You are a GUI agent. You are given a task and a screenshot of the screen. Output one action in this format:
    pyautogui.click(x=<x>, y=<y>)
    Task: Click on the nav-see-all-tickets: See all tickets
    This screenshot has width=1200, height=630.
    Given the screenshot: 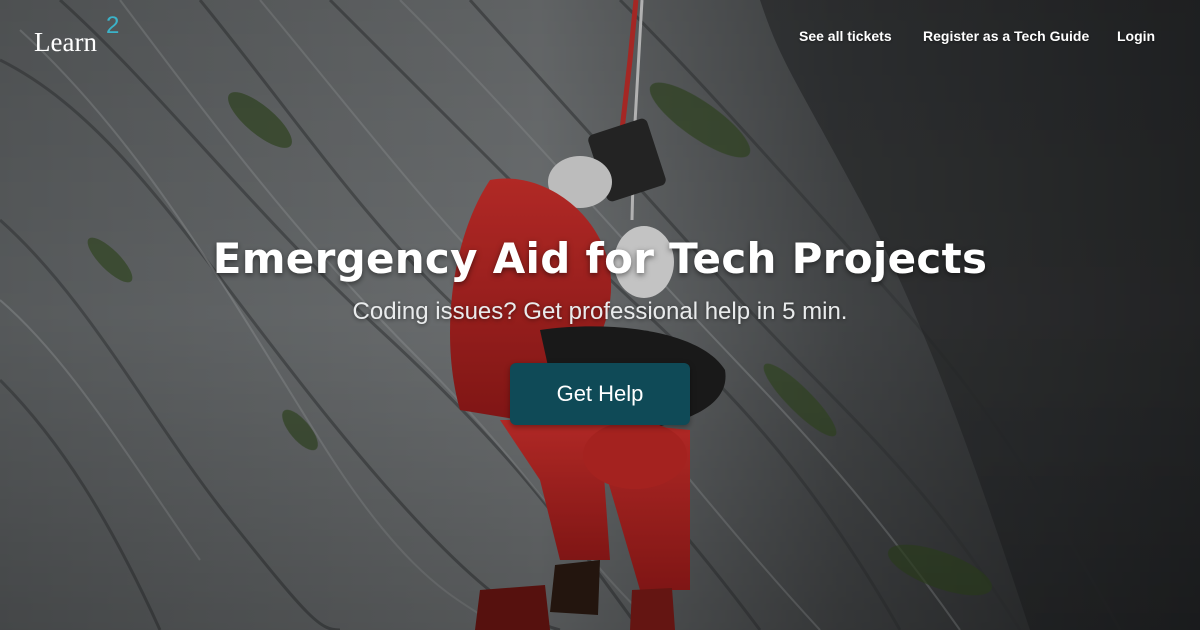 What is the action you would take?
    pyautogui.click(x=845, y=36)
    